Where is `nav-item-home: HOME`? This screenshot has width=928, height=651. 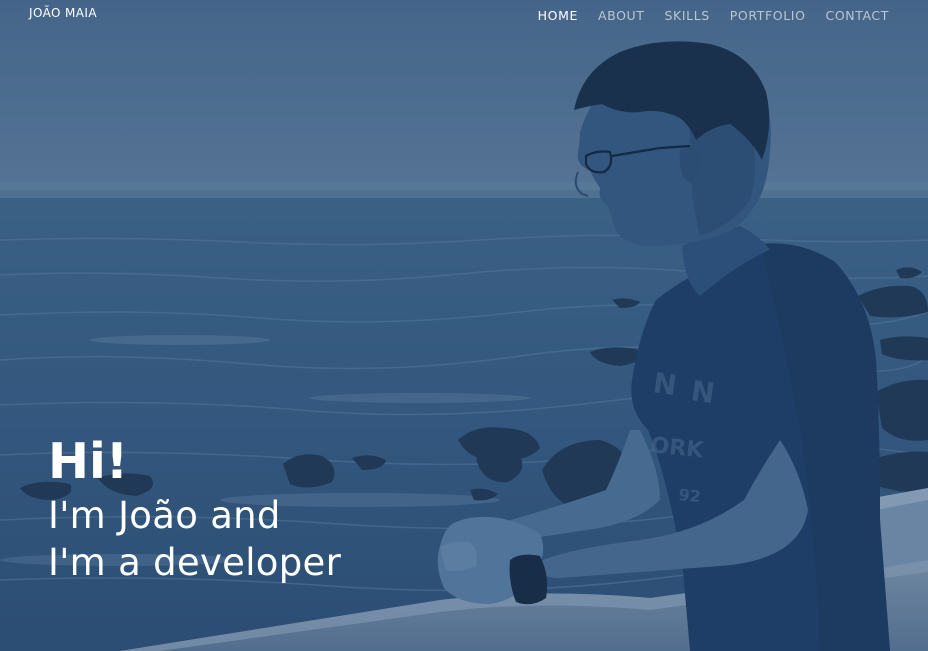
nav-item-home: HOME is located at coordinates (558, 14).